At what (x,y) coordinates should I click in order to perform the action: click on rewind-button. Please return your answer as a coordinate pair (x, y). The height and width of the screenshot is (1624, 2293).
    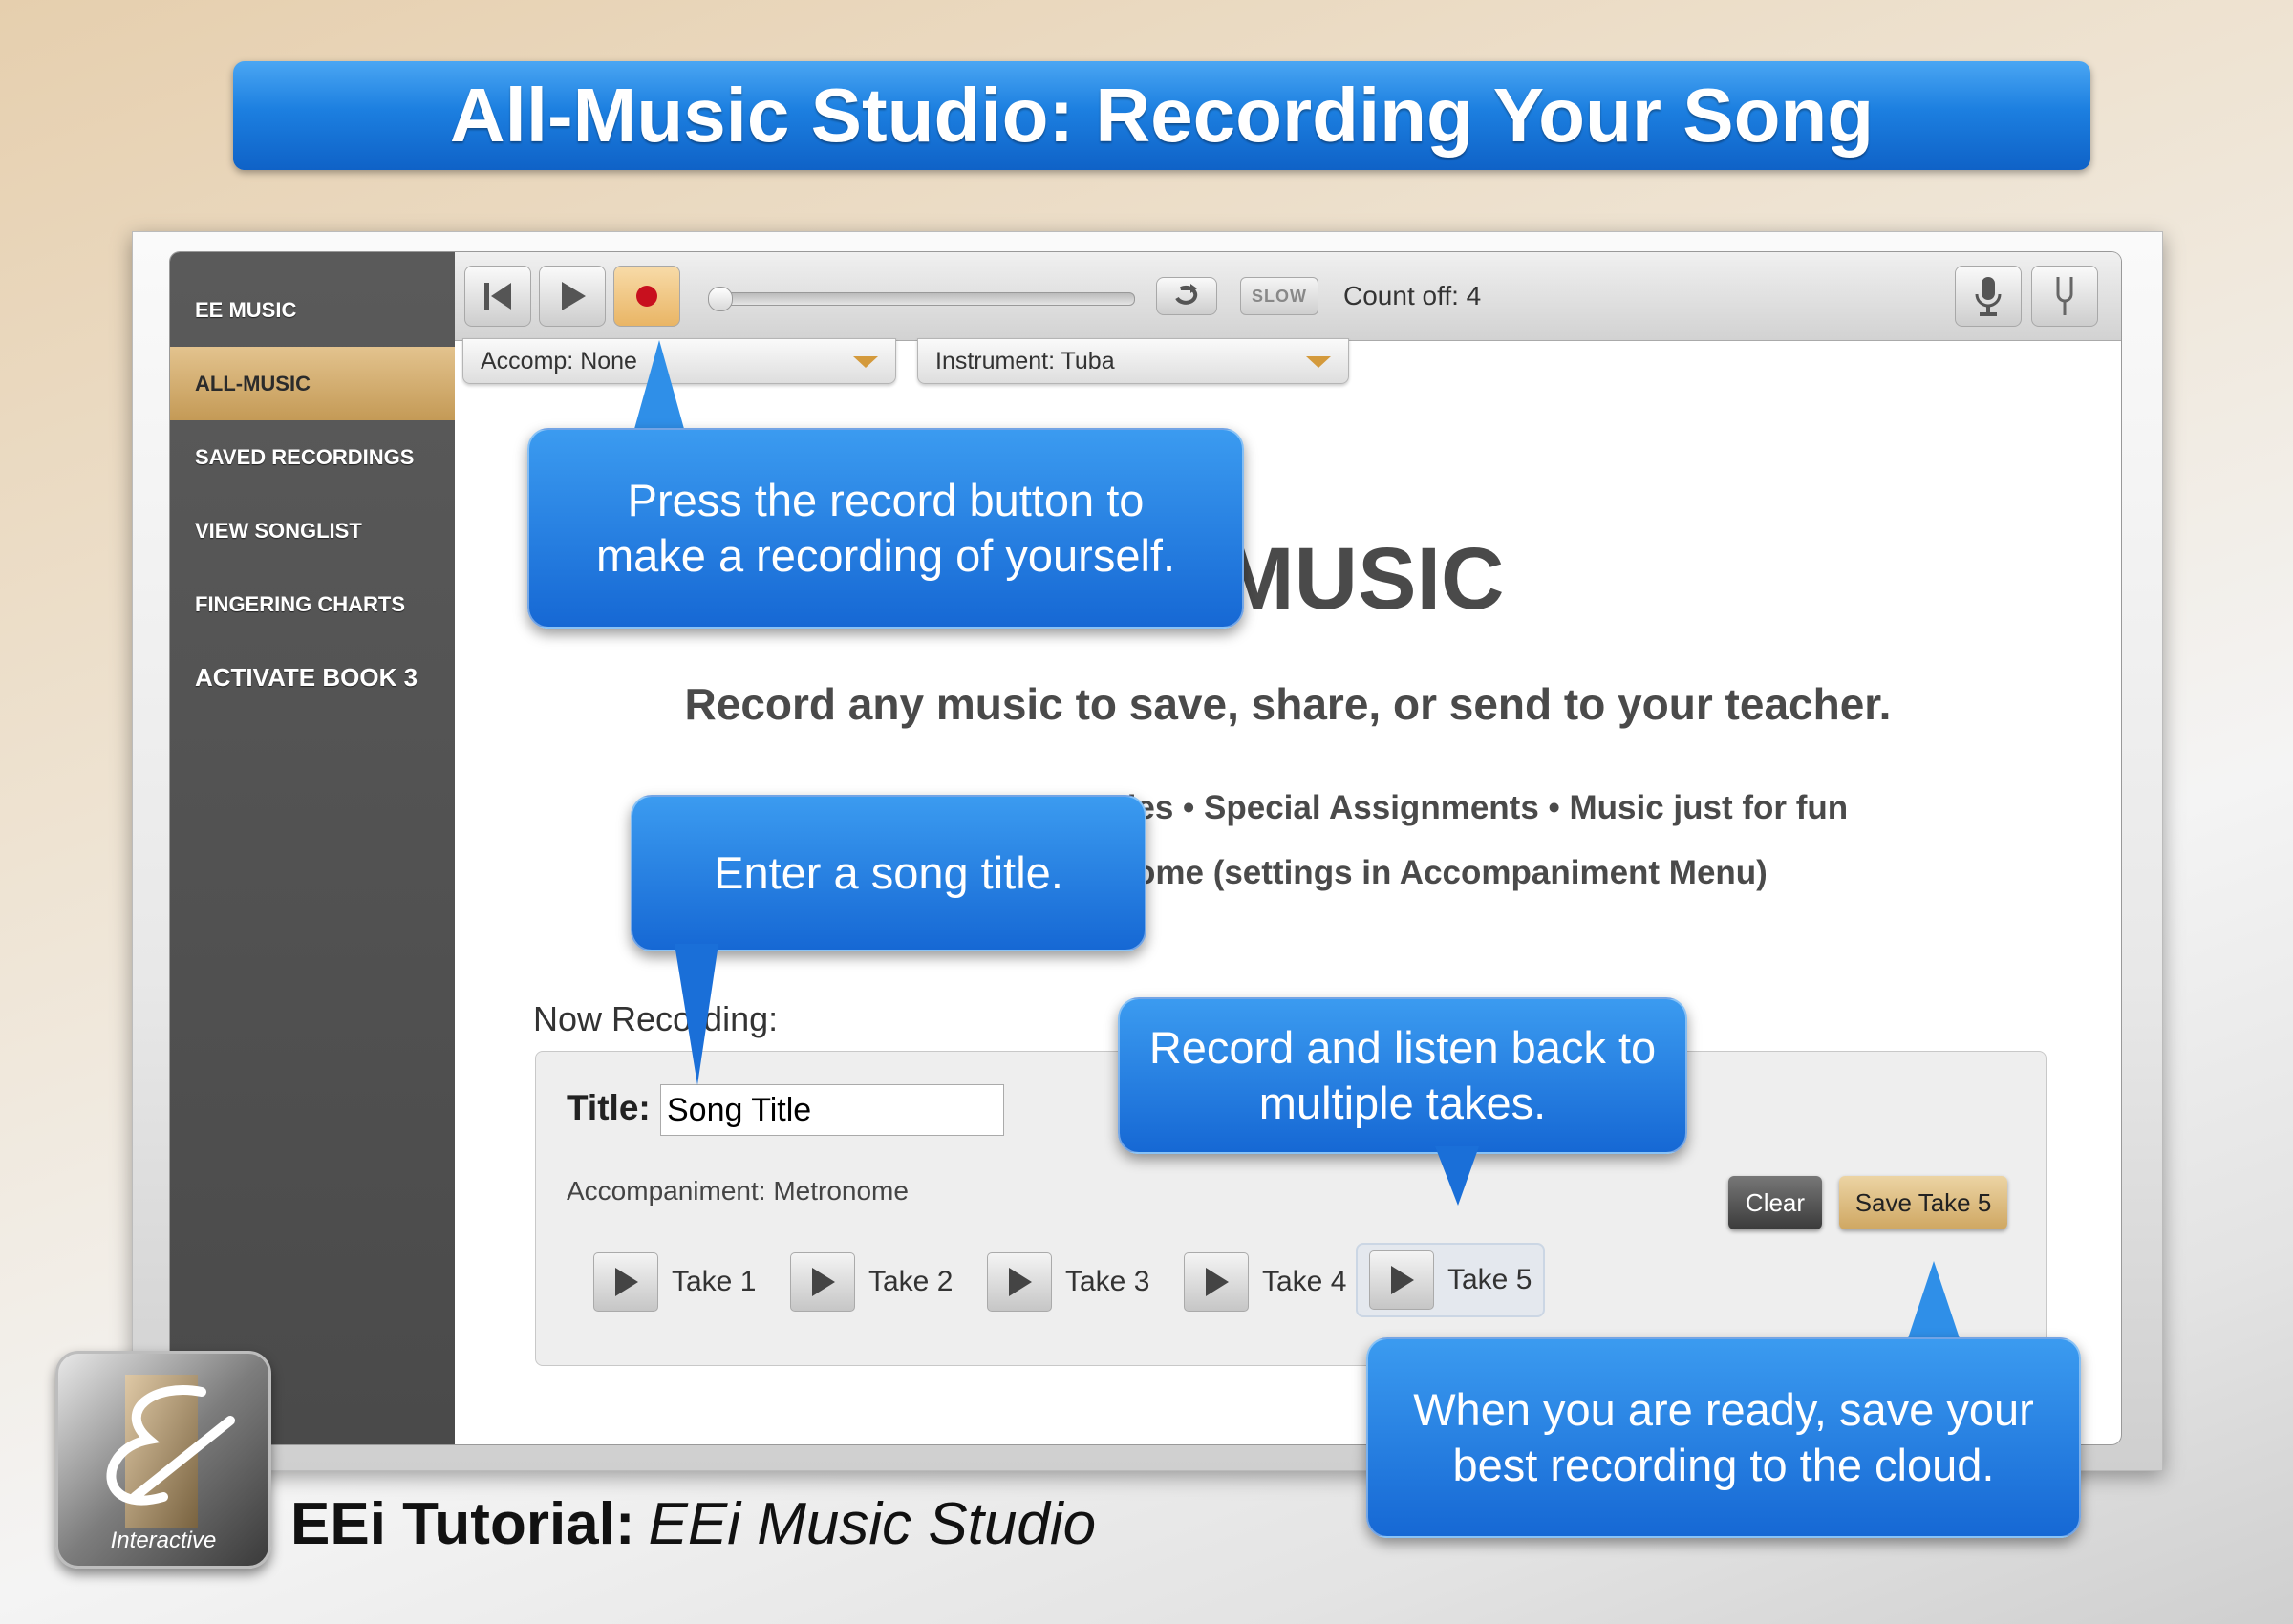
    Looking at the image, I should click on (498, 296).